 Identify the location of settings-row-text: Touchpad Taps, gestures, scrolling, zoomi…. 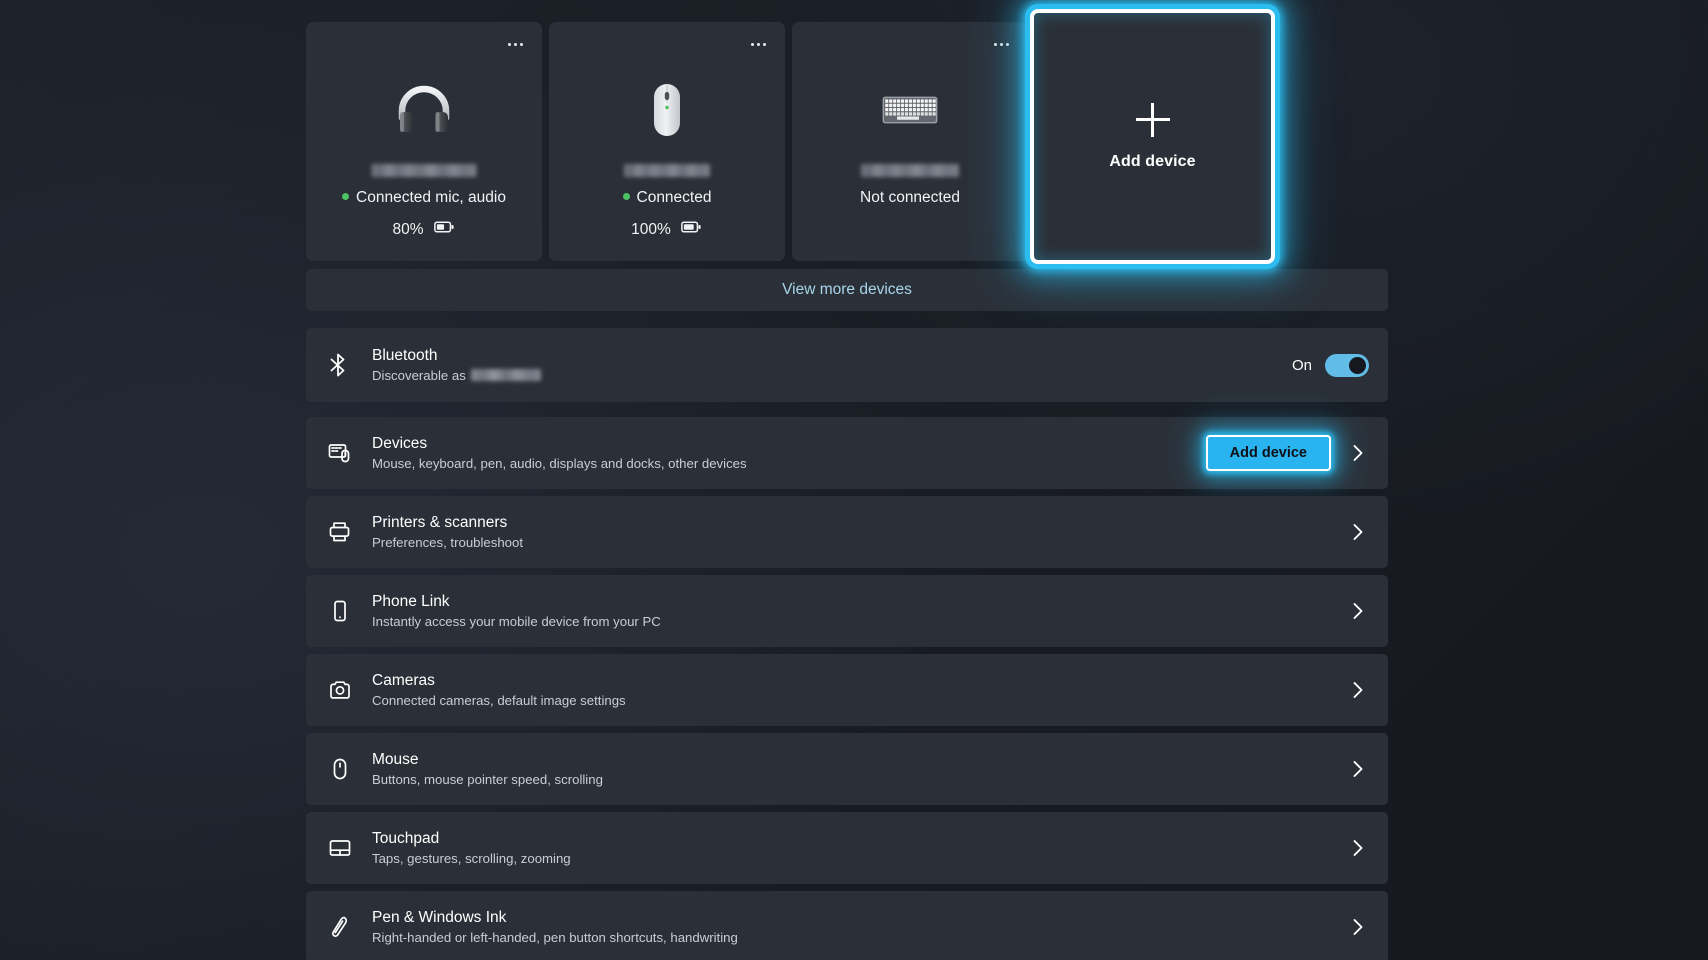
(859, 848).